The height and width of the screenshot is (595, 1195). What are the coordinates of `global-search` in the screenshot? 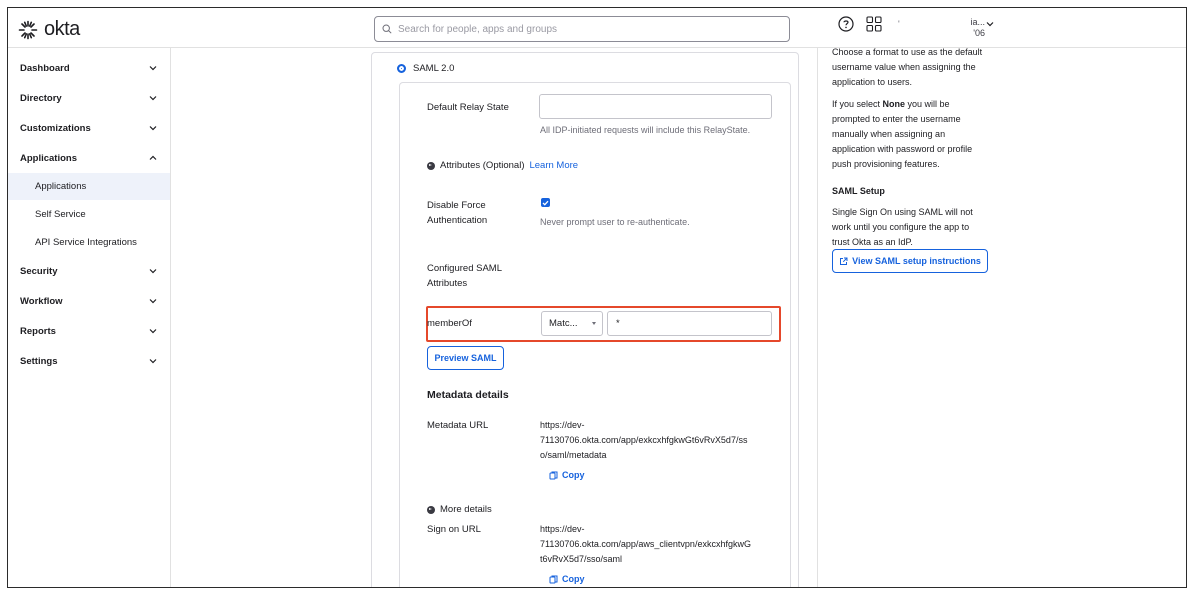 It's located at (582, 29).